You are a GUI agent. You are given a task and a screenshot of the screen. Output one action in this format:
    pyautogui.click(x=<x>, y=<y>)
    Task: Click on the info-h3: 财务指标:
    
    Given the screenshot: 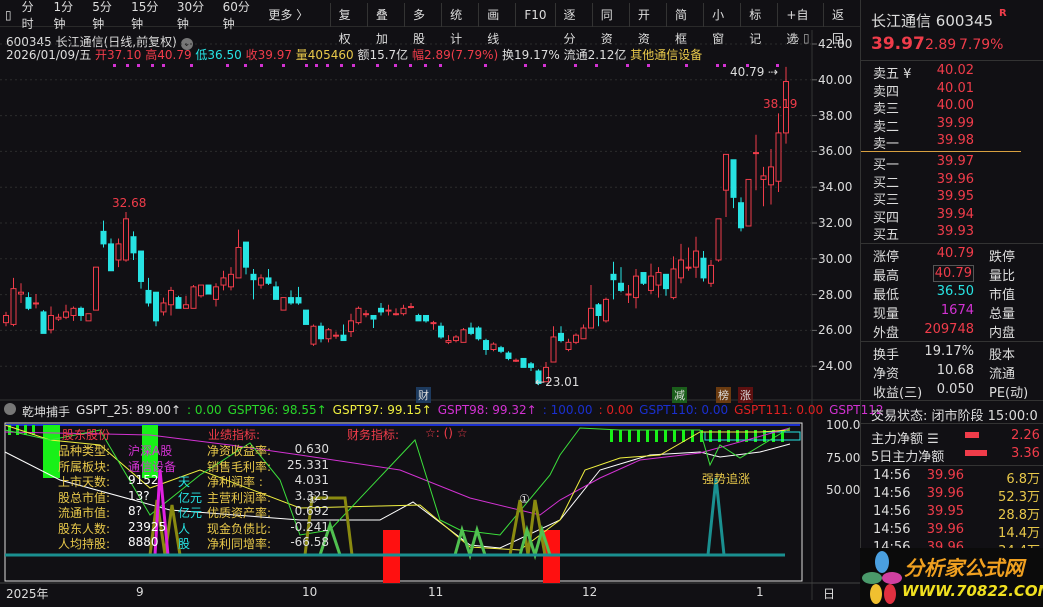 What is the action you would take?
    pyautogui.click(x=373, y=435)
    